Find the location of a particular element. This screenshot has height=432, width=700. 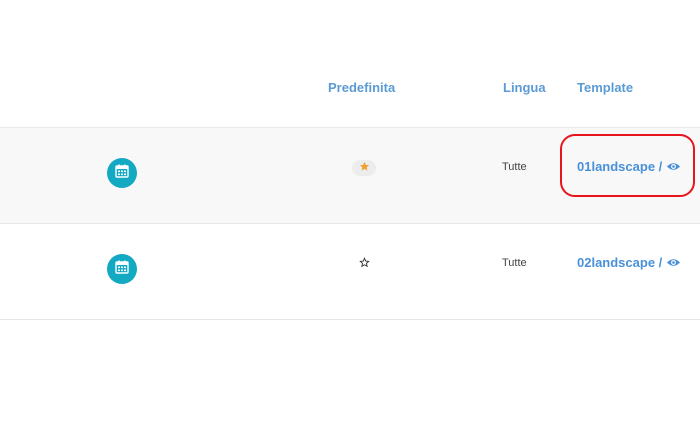

template-cell: 02landscape / is located at coordinates (629, 262).